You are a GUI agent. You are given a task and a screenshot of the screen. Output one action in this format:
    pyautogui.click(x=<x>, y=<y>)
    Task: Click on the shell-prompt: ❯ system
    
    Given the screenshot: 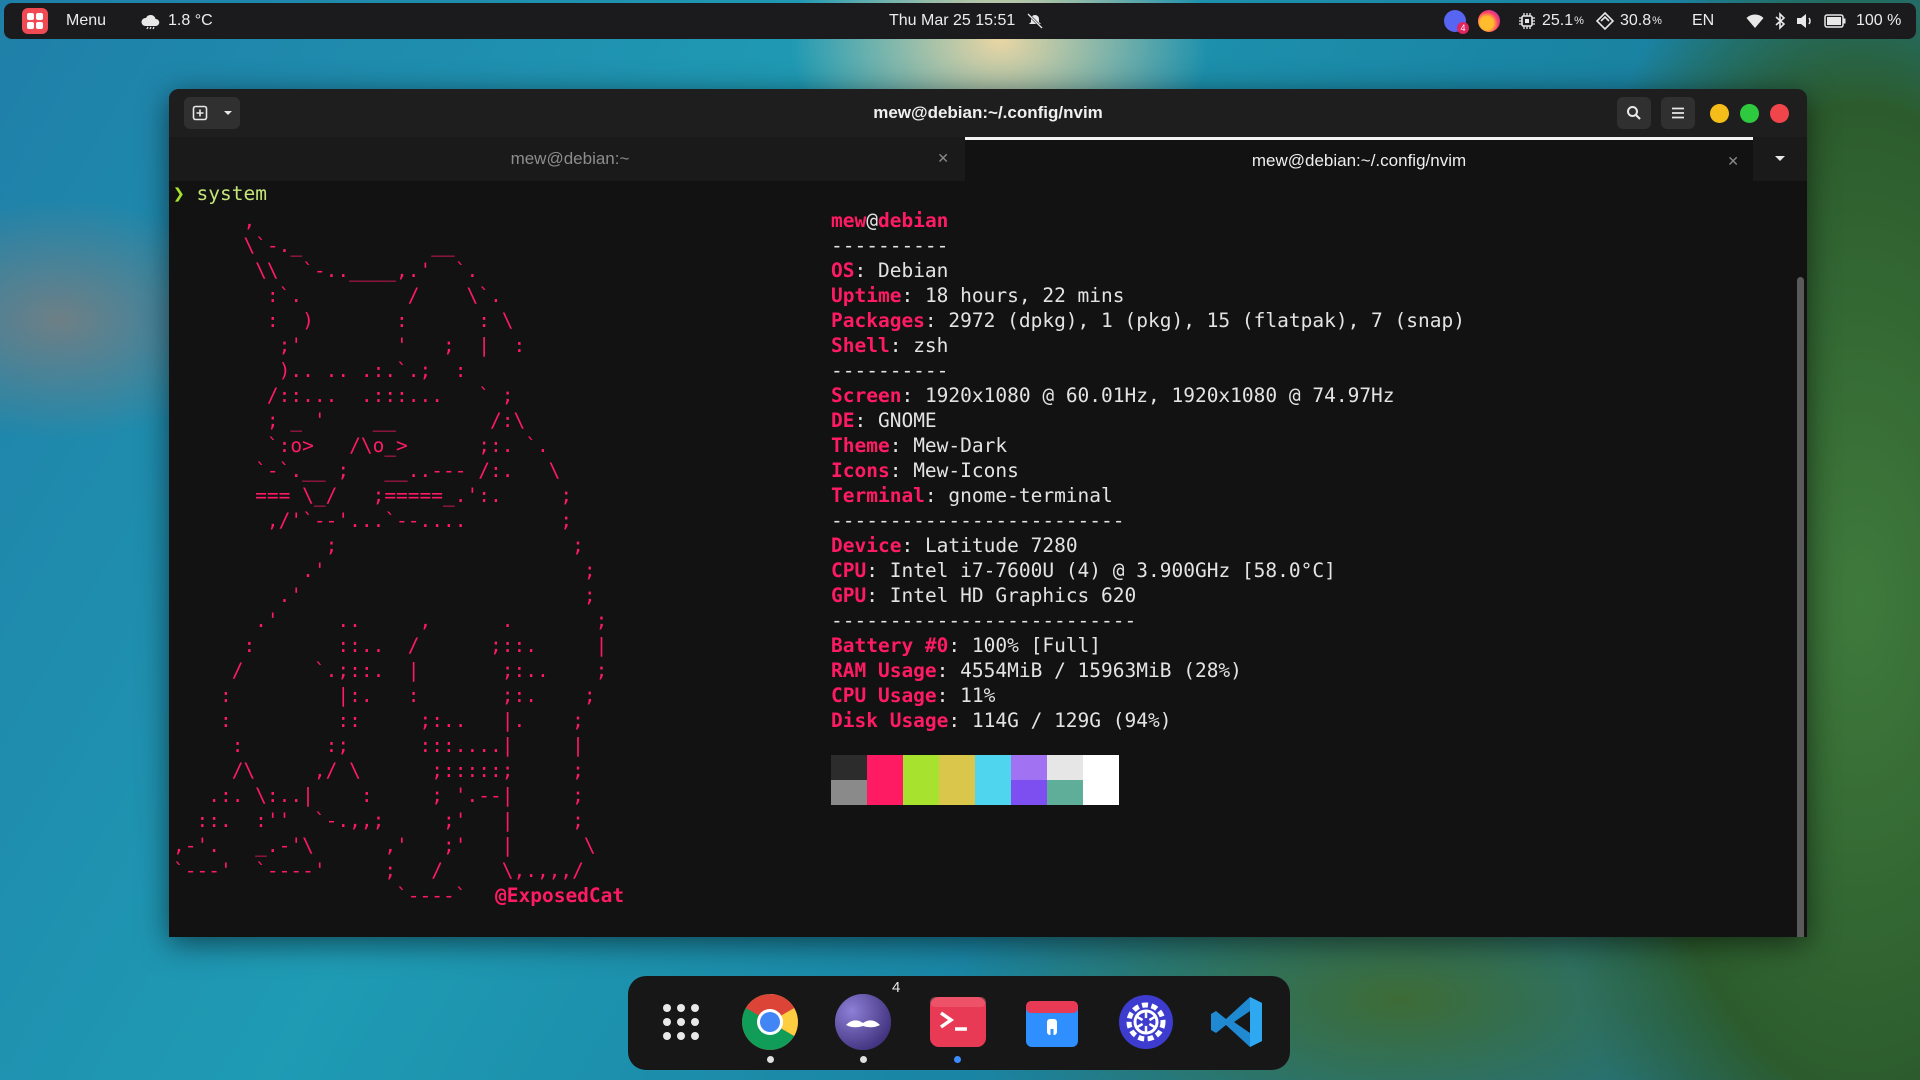 What is the action you would take?
    pyautogui.click(x=220, y=193)
    